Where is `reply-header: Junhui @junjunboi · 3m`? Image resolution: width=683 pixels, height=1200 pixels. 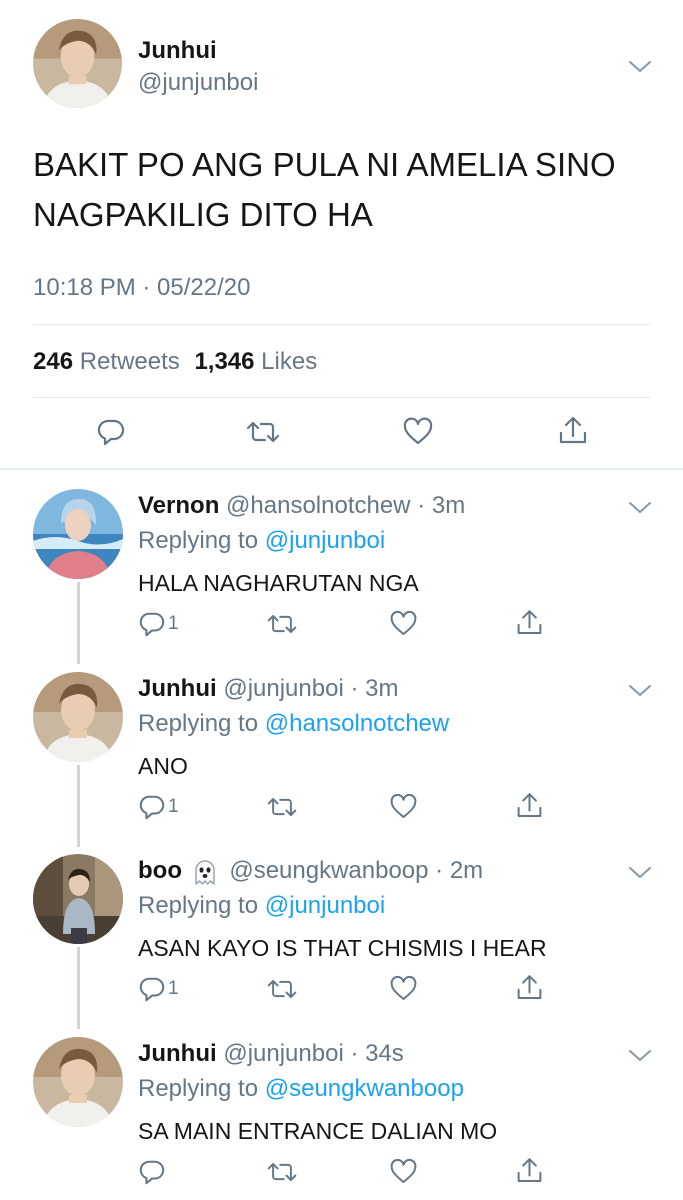
reply-header: Junhui @junjunboi · 3m is located at coordinates (268, 689).